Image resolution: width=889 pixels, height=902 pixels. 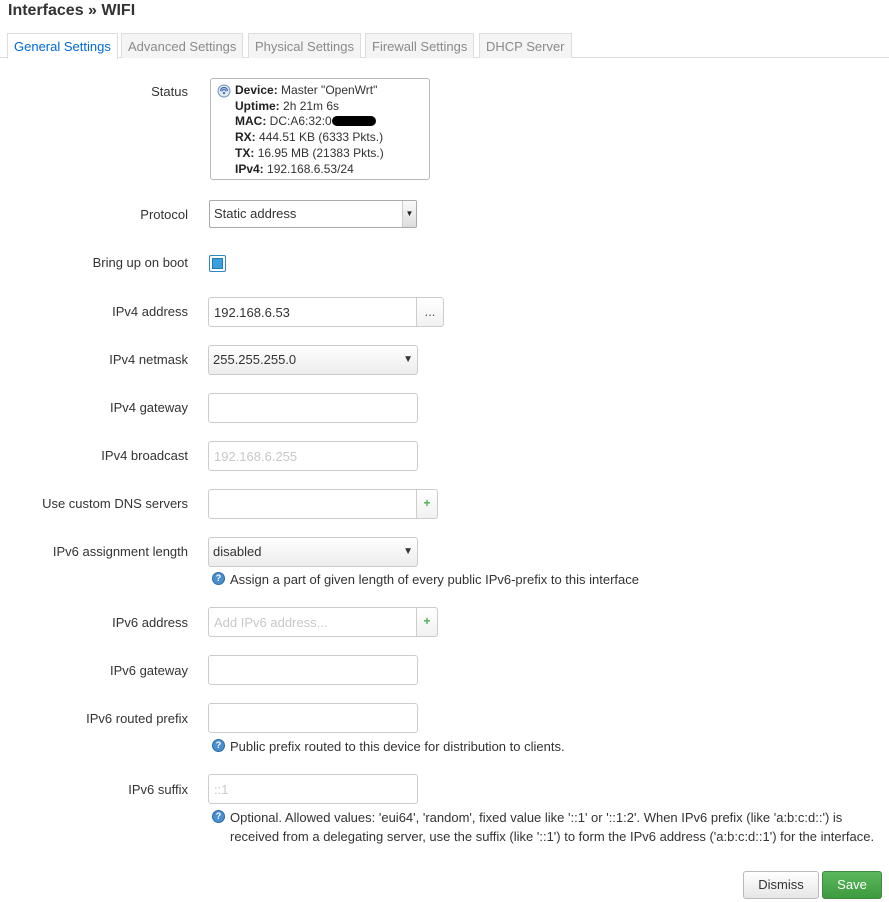 What do you see at coordinates (150, 622) in the screenshot?
I see `ipv6-address-label: IPv6 address` at bounding box center [150, 622].